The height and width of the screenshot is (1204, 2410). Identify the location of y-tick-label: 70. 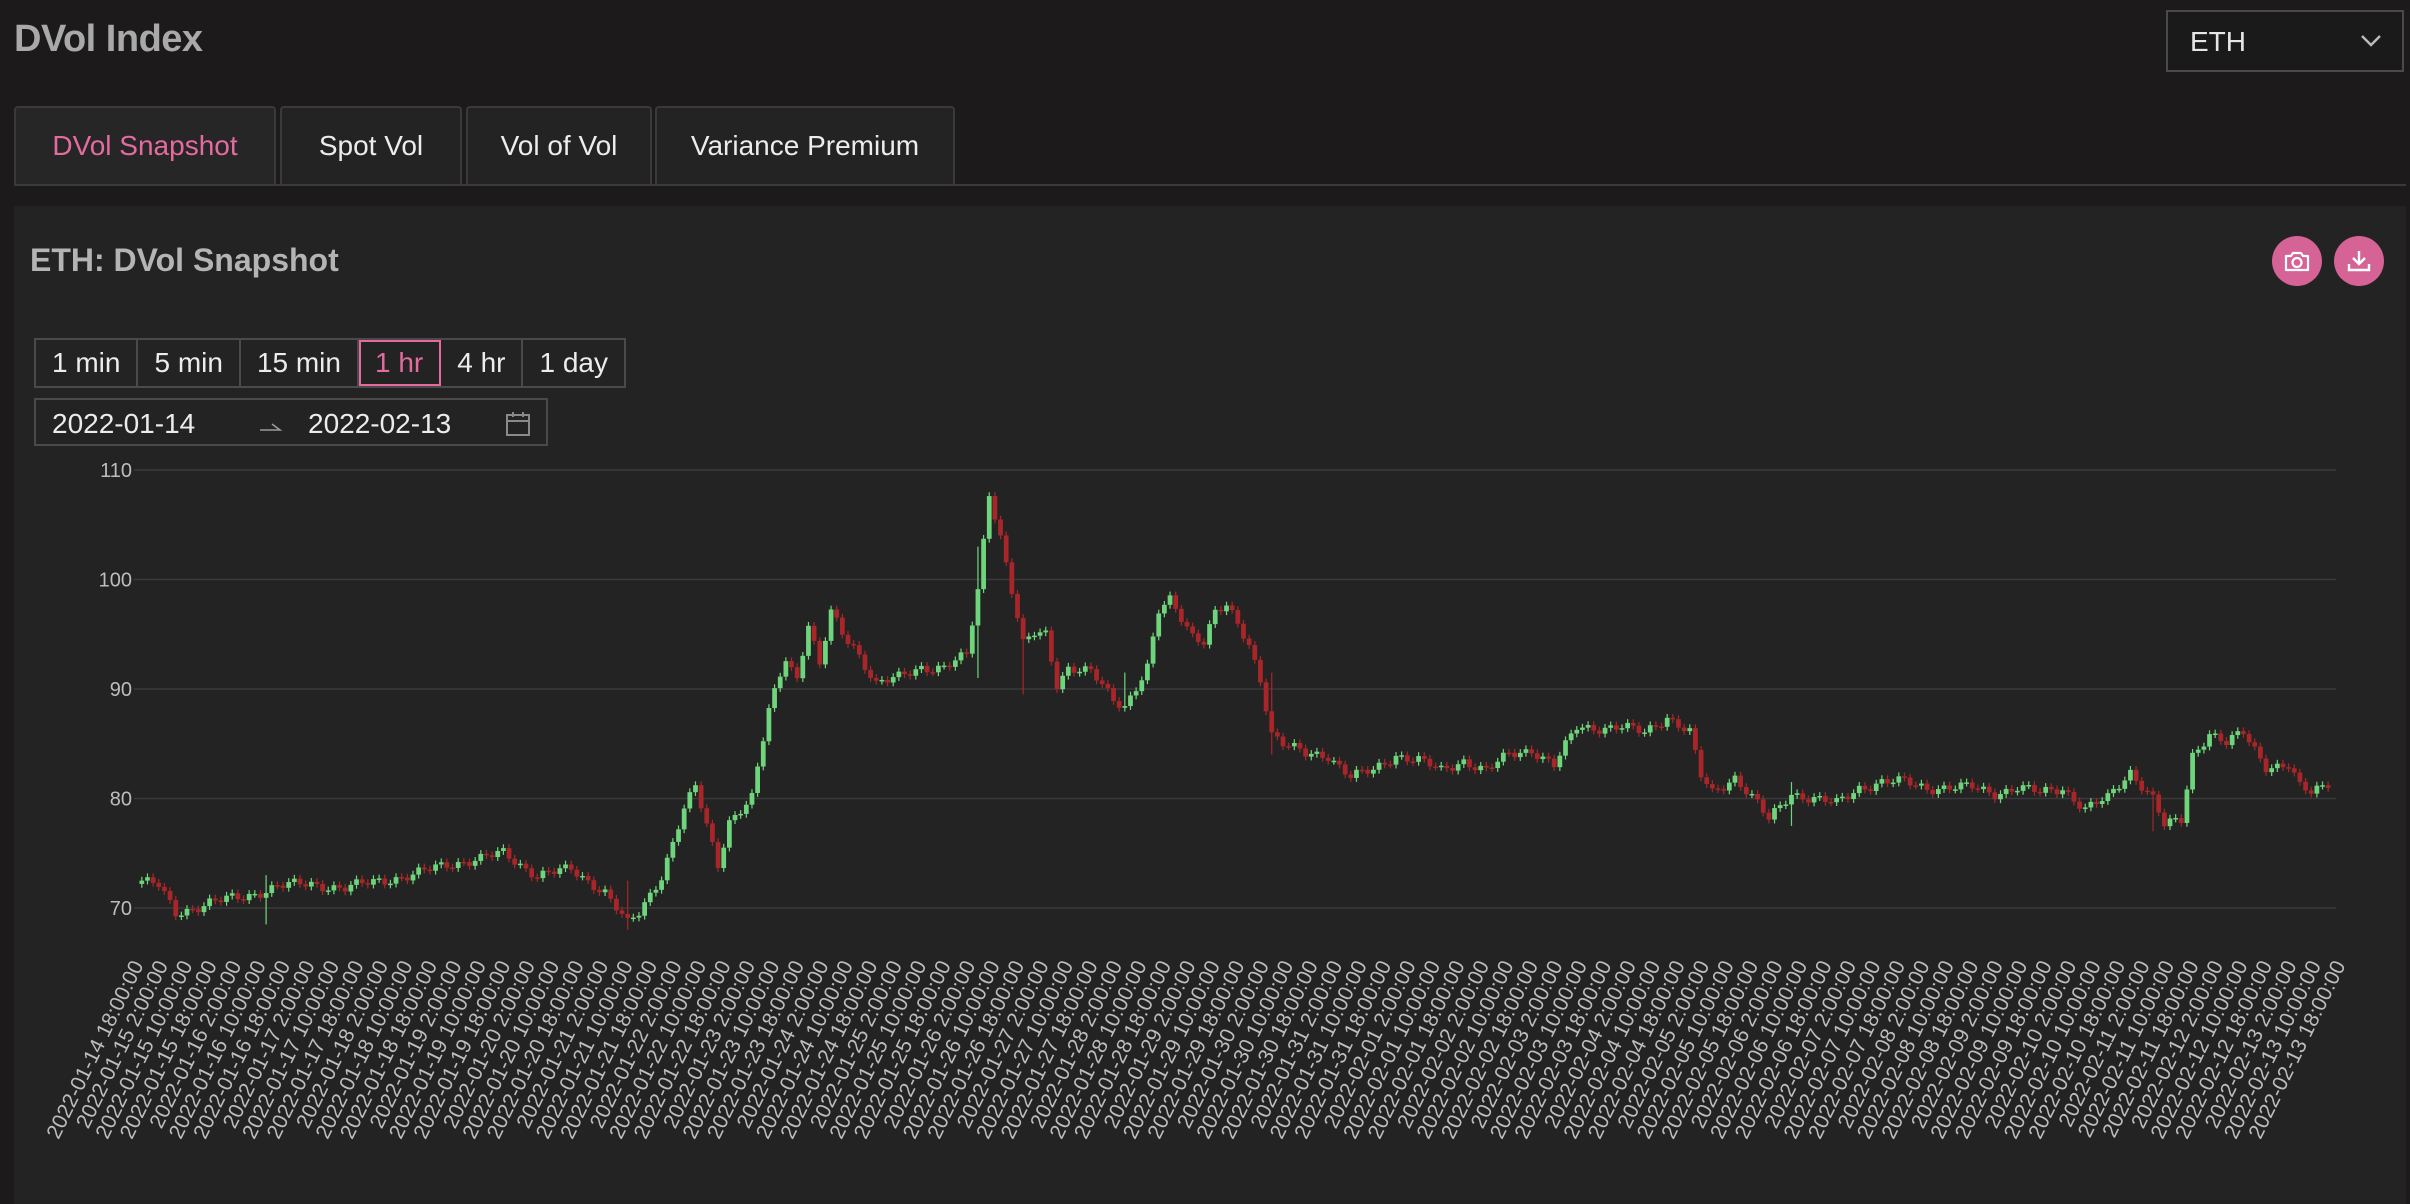
(121, 909).